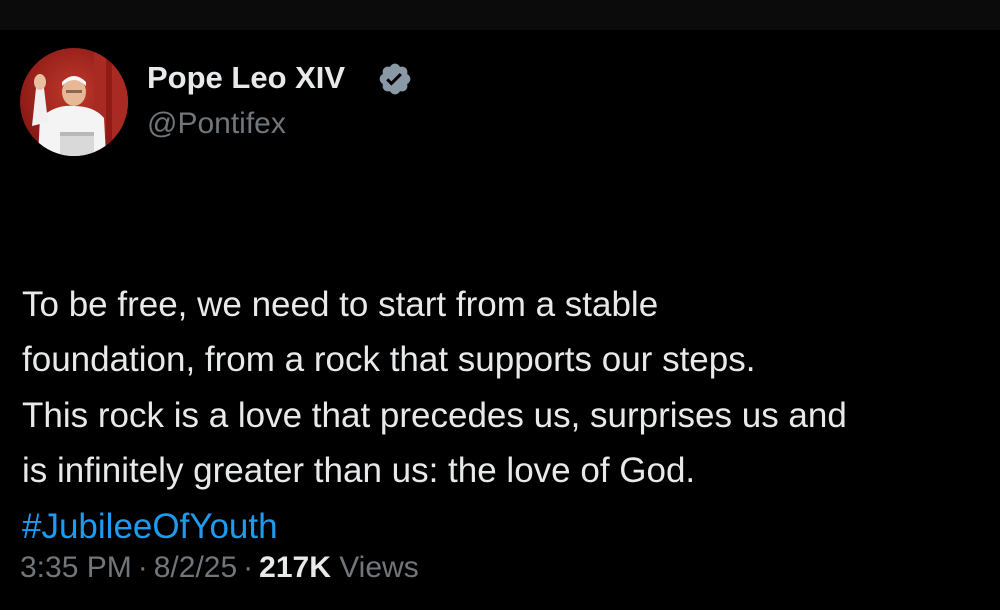  Describe the element at coordinates (395, 79) in the screenshot. I see `verified-badge-icon` at that location.